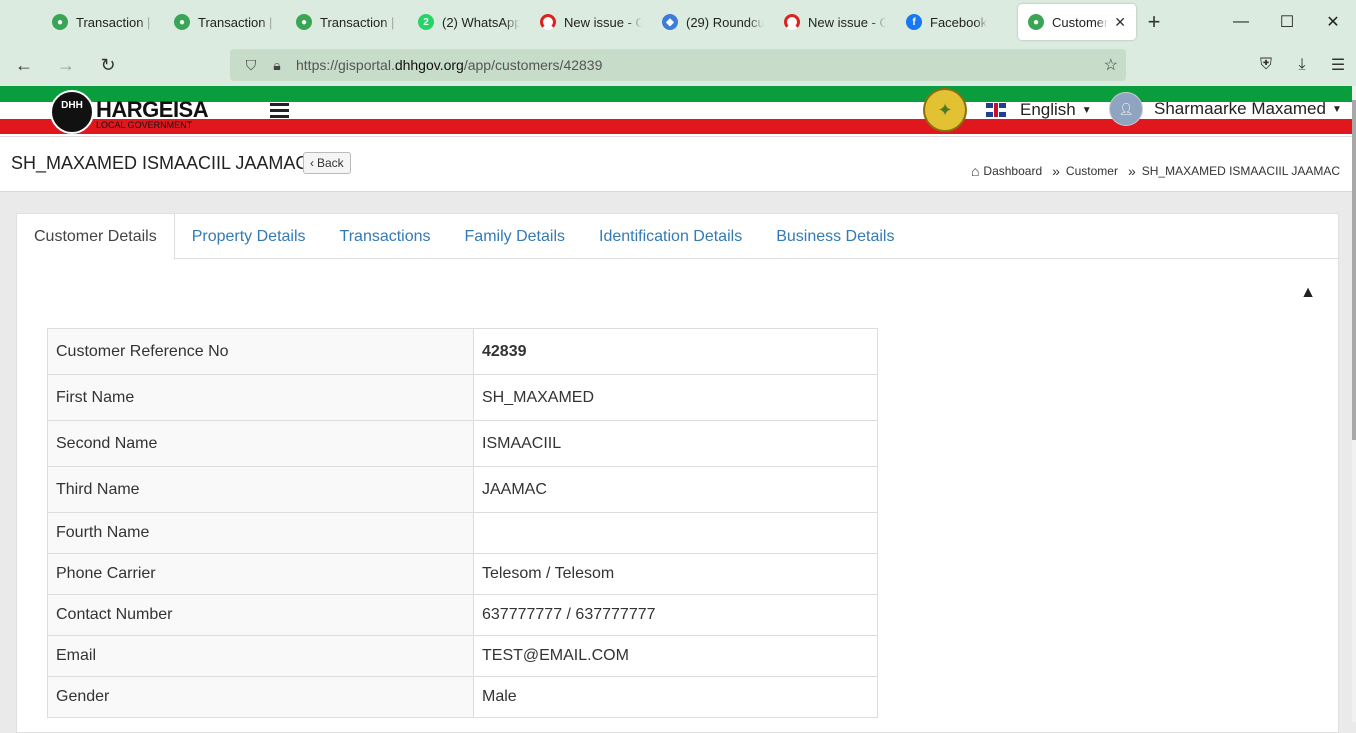 The width and height of the screenshot is (1356, 733). I want to click on bookmark-star-icon: ☆, so click(1111, 65).